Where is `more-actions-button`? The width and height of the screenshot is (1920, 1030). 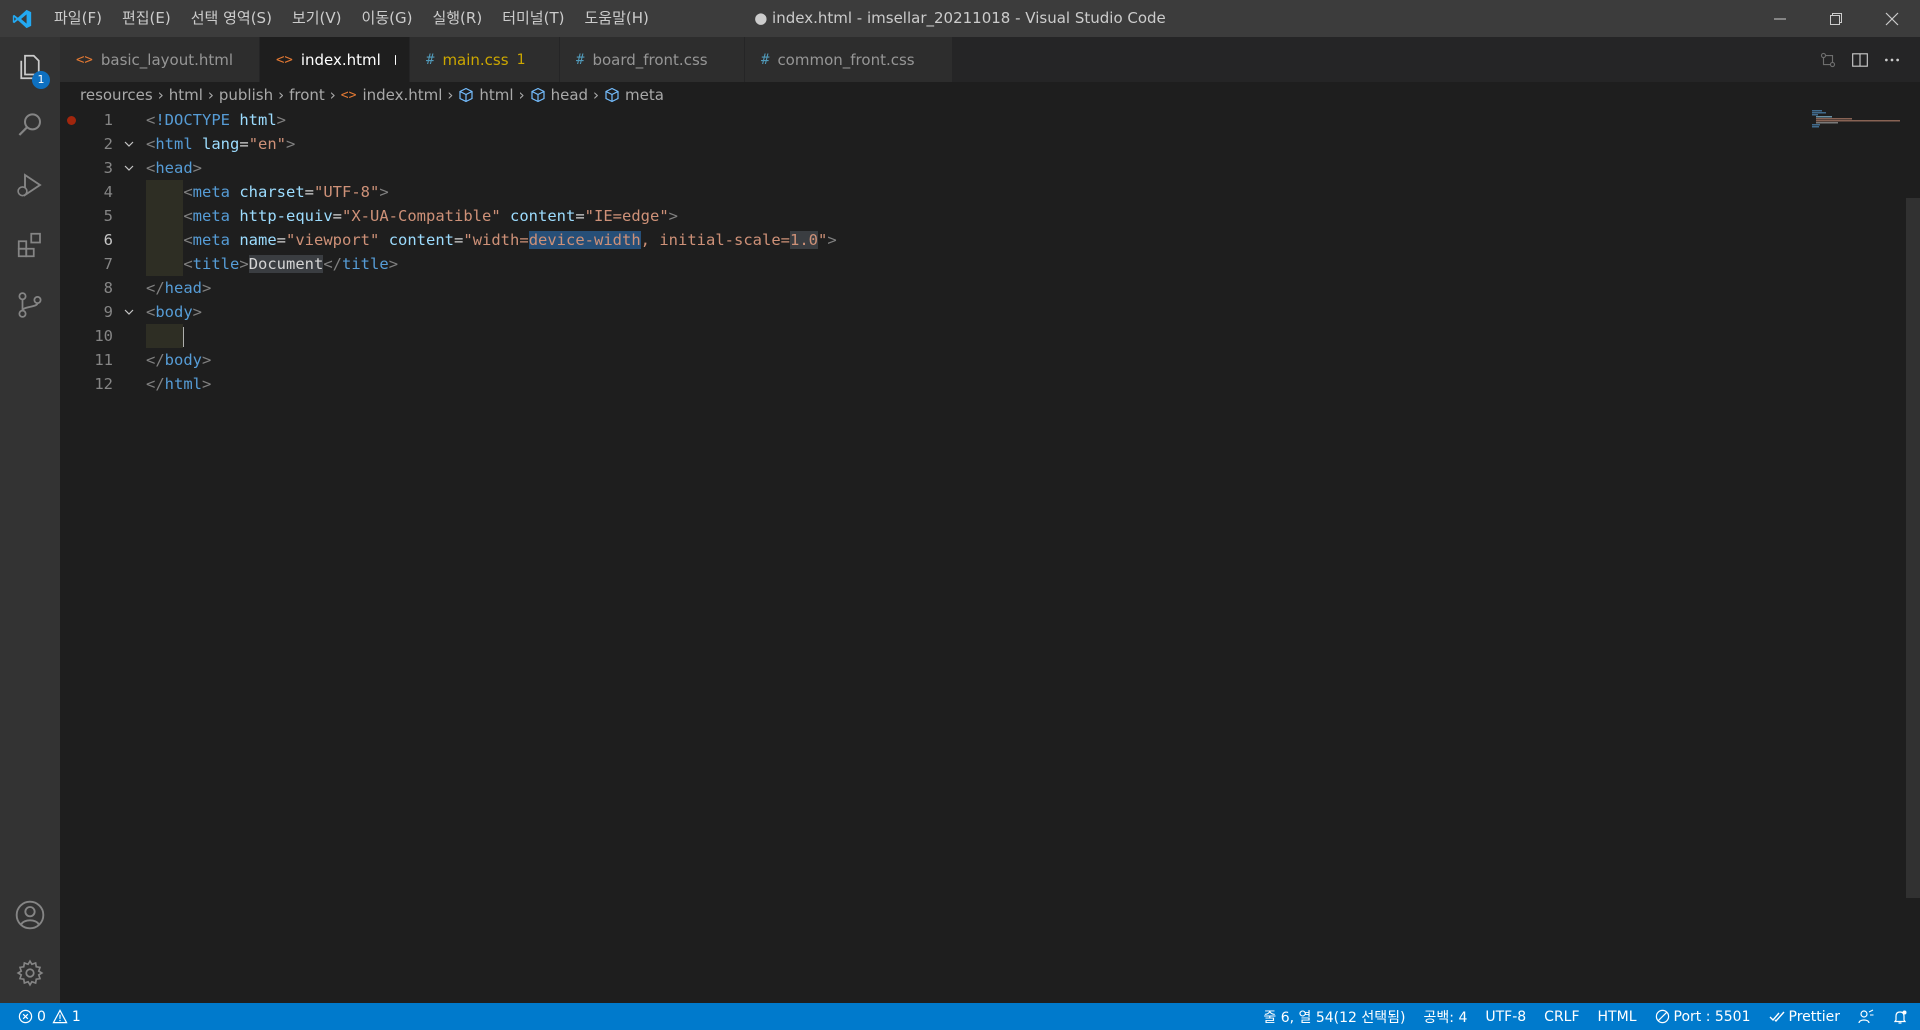
more-actions-button is located at coordinates (1892, 60).